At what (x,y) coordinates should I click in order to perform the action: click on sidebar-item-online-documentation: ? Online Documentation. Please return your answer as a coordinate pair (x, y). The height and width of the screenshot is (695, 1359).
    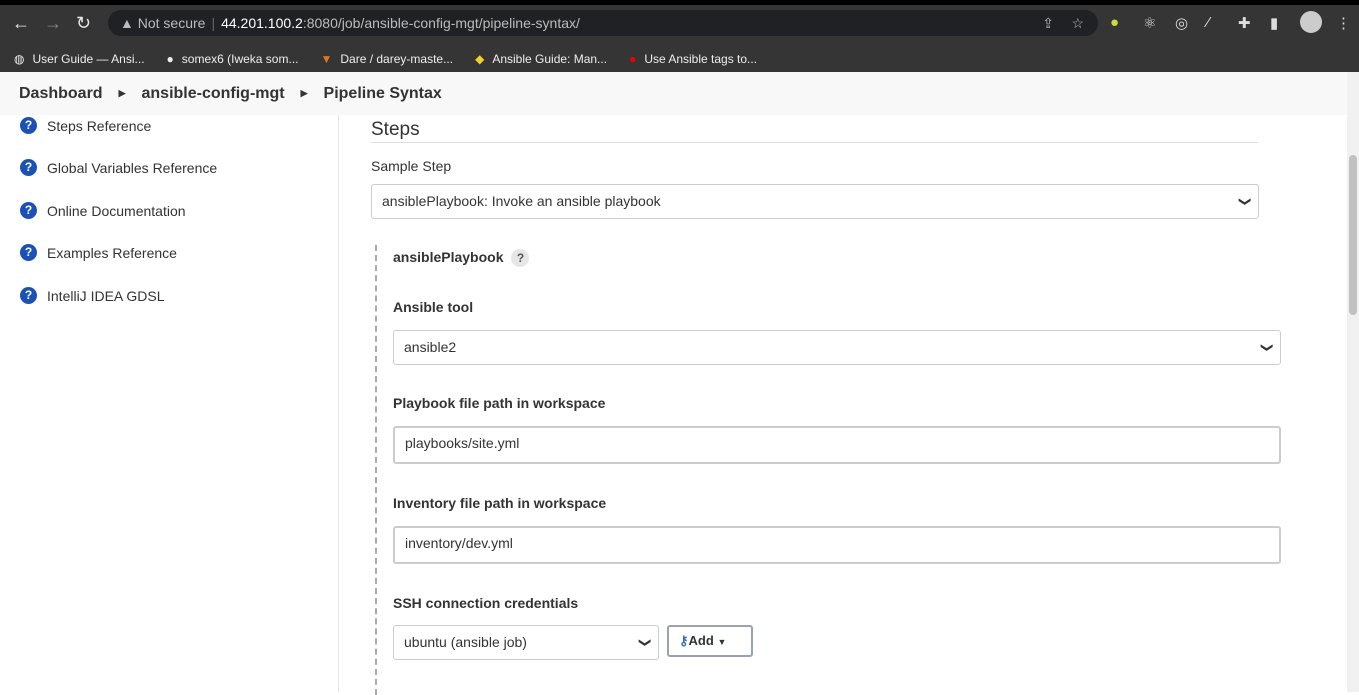
    Looking at the image, I should click on (103, 210).